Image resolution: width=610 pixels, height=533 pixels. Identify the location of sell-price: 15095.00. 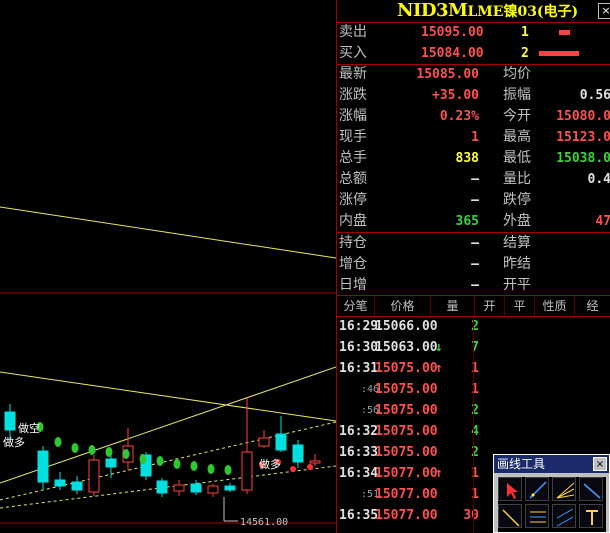
(452, 32).